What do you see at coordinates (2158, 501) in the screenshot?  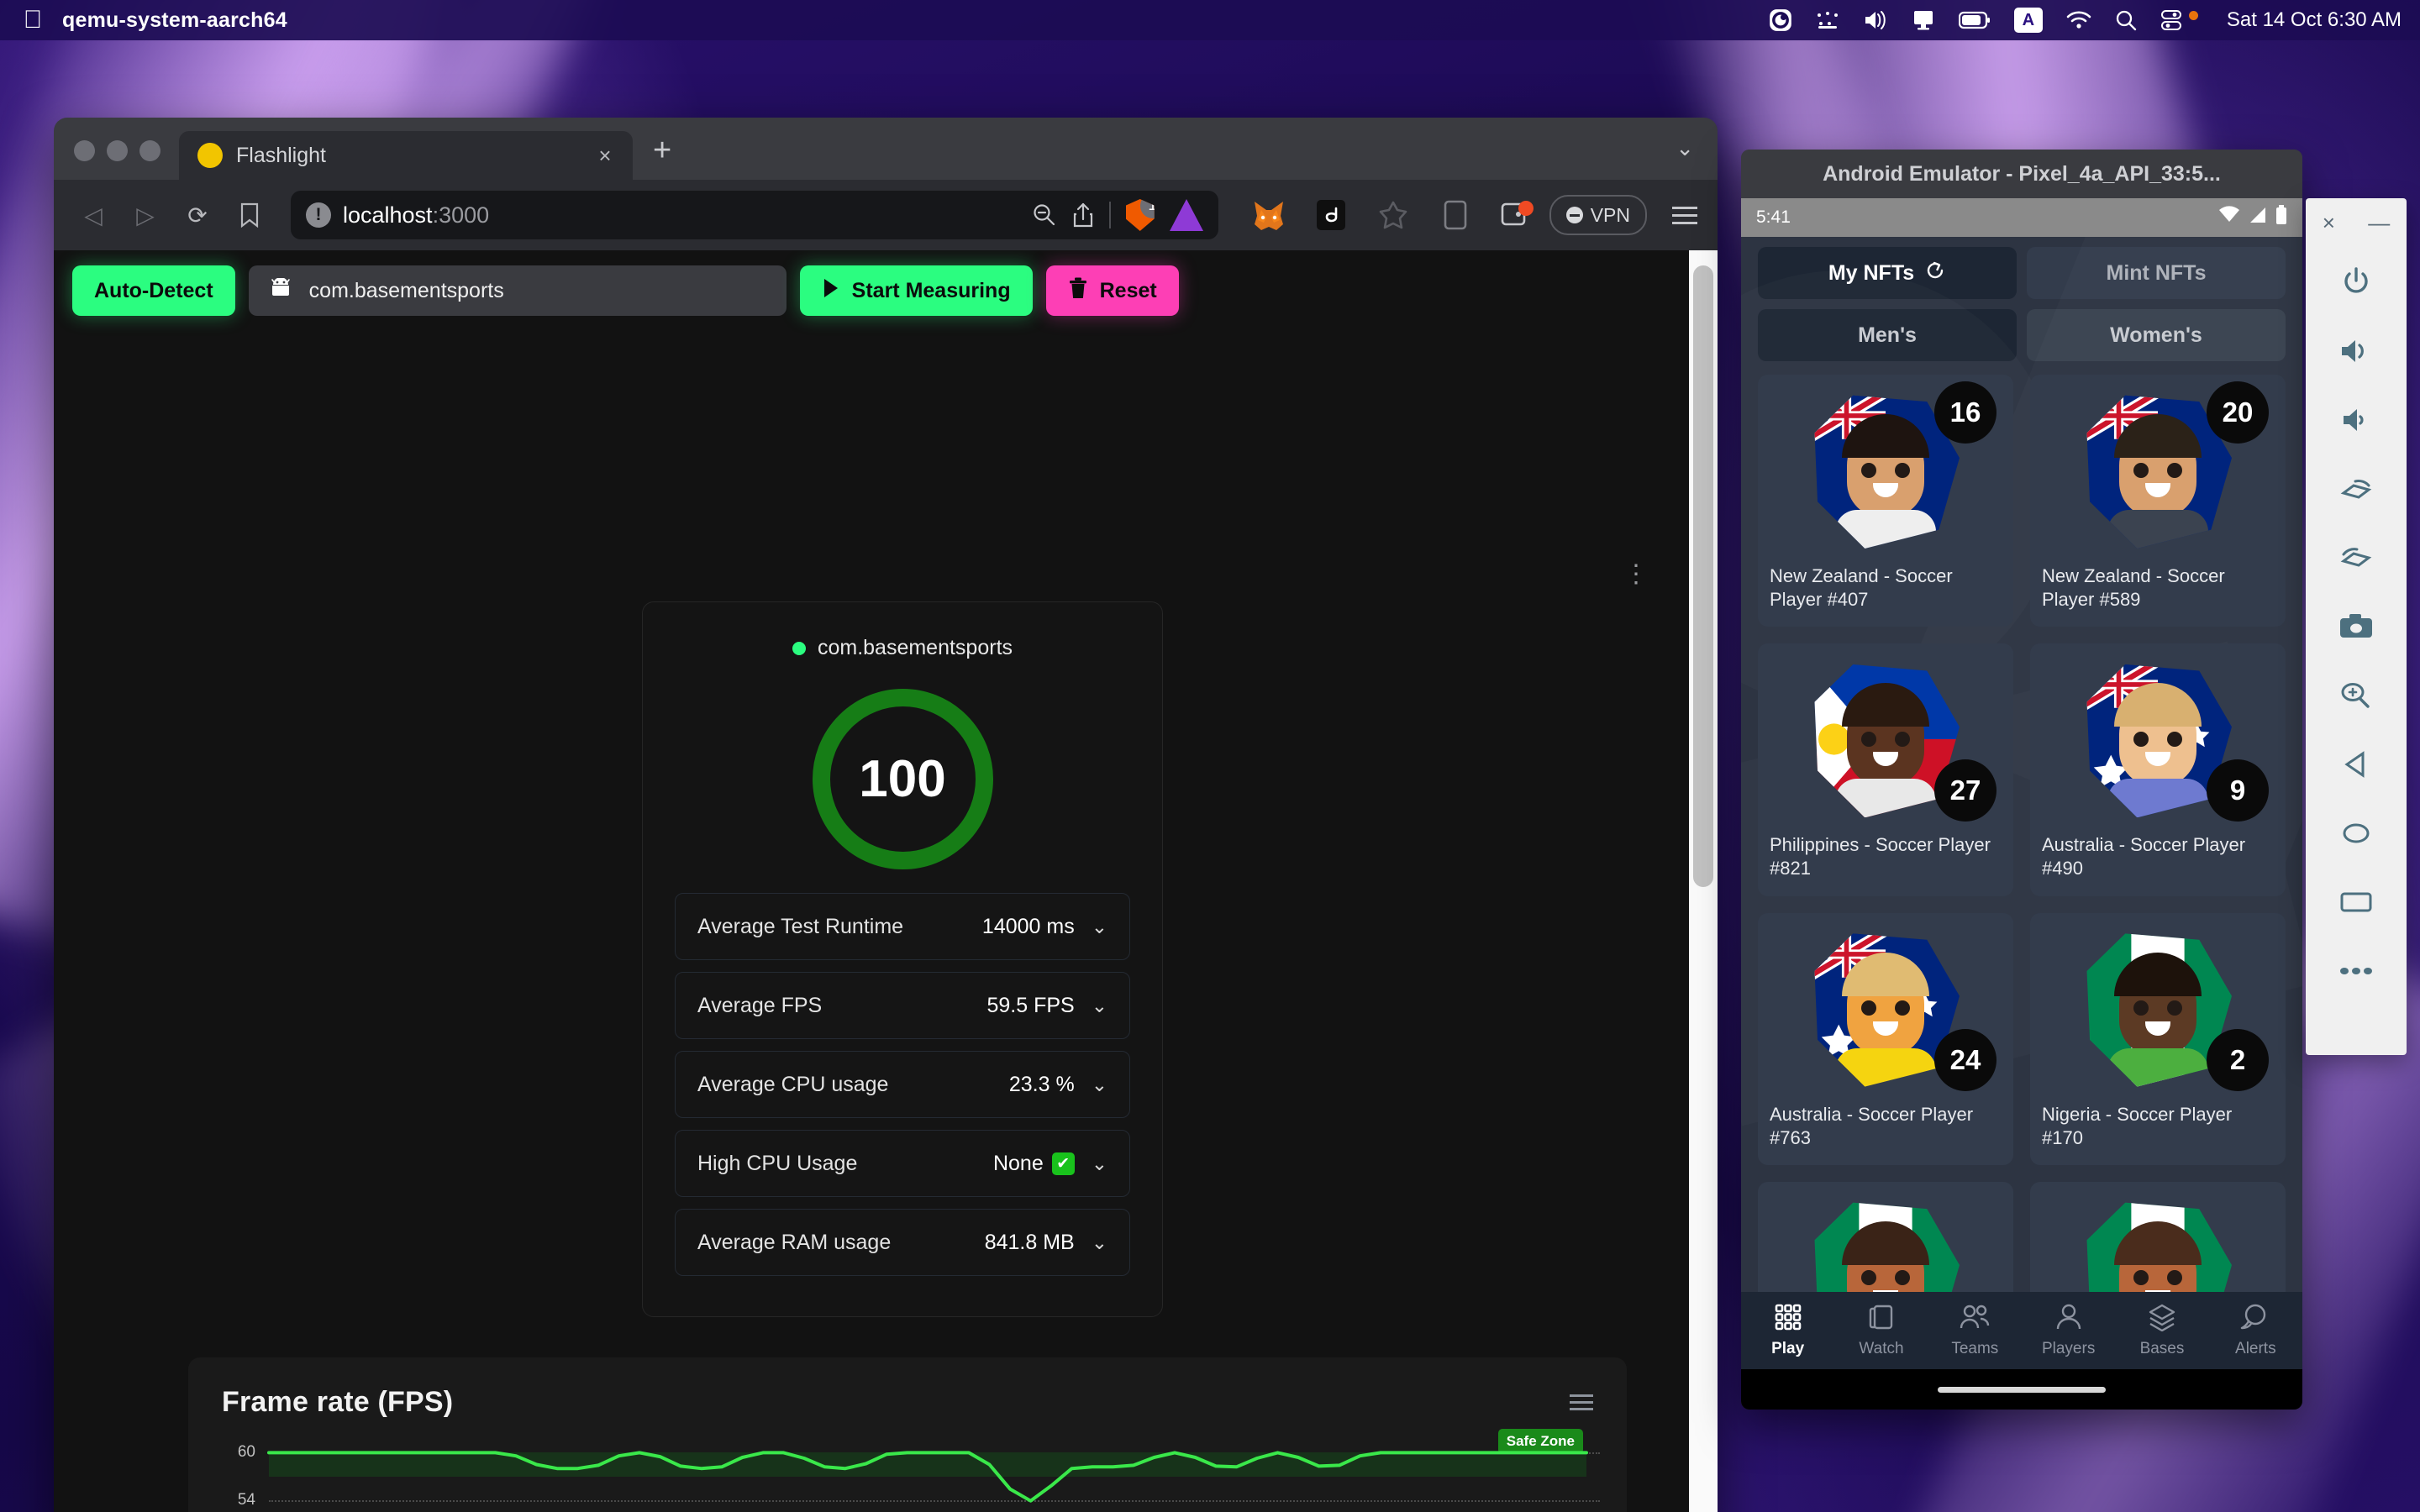 I see `nft-card: 20 New Zealand - Soccer Player #589` at bounding box center [2158, 501].